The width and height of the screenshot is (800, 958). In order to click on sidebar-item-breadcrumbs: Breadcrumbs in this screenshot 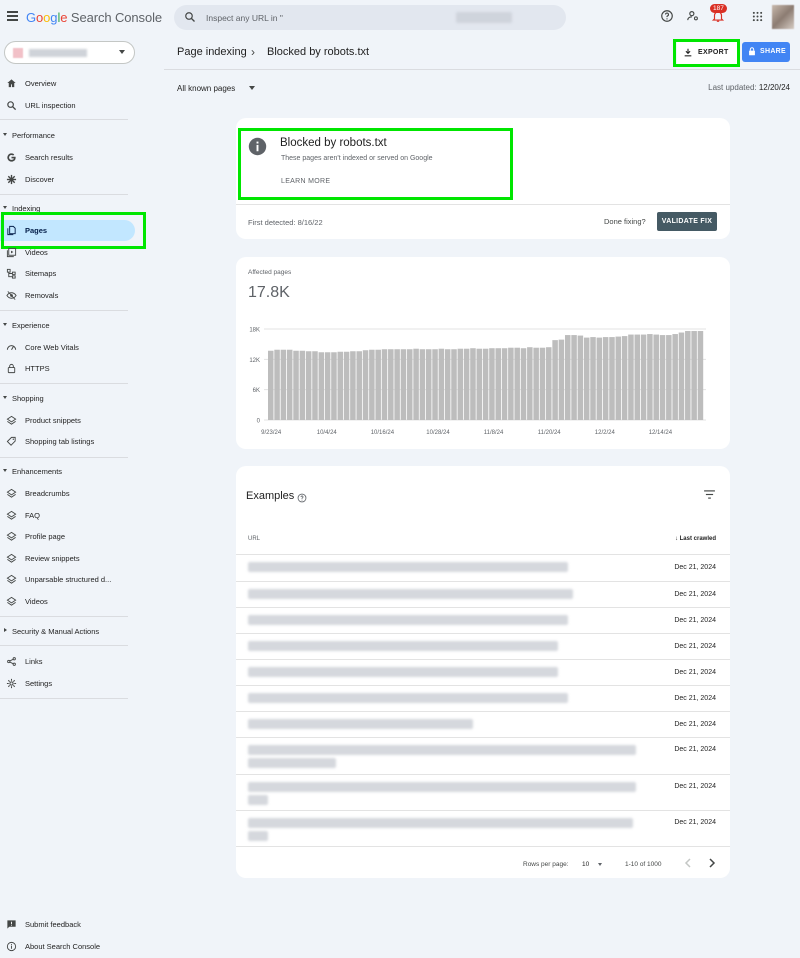, I will do `click(67, 493)`.